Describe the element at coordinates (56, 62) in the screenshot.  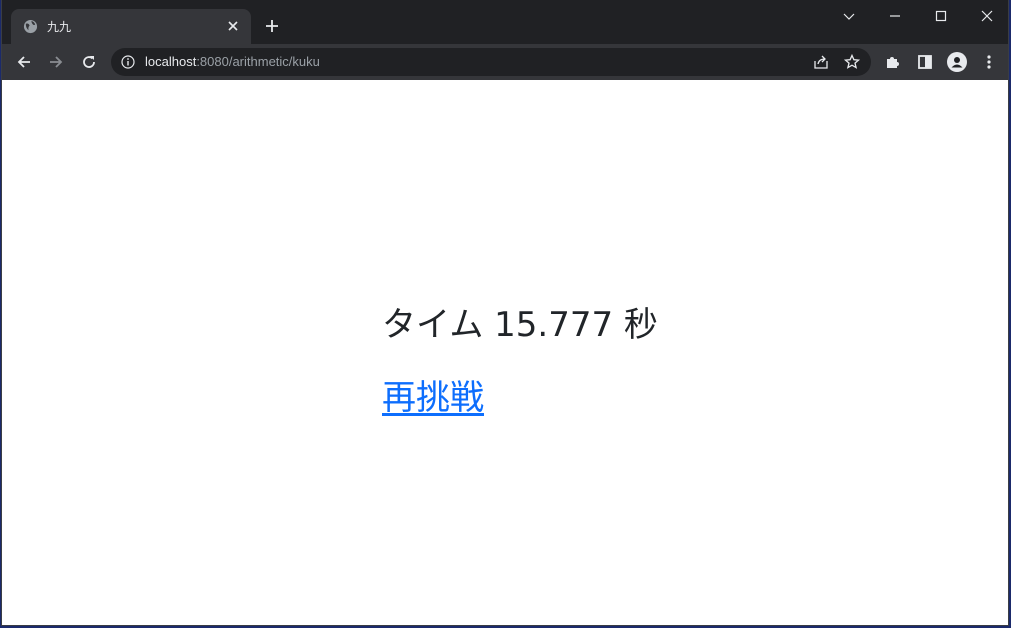
I see `arrow-right-icon` at that location.